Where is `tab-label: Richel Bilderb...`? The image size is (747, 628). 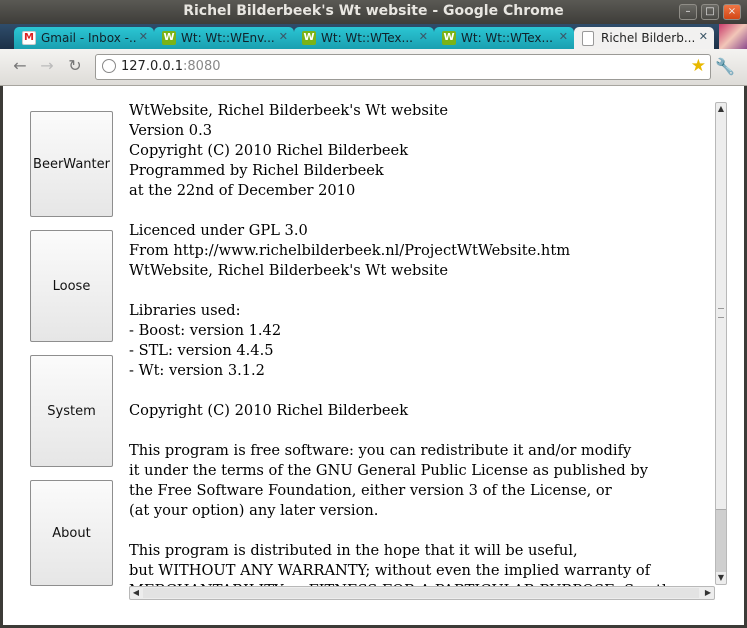 tab-label: Richel Bilderb... is located at coordinates (648, 38).